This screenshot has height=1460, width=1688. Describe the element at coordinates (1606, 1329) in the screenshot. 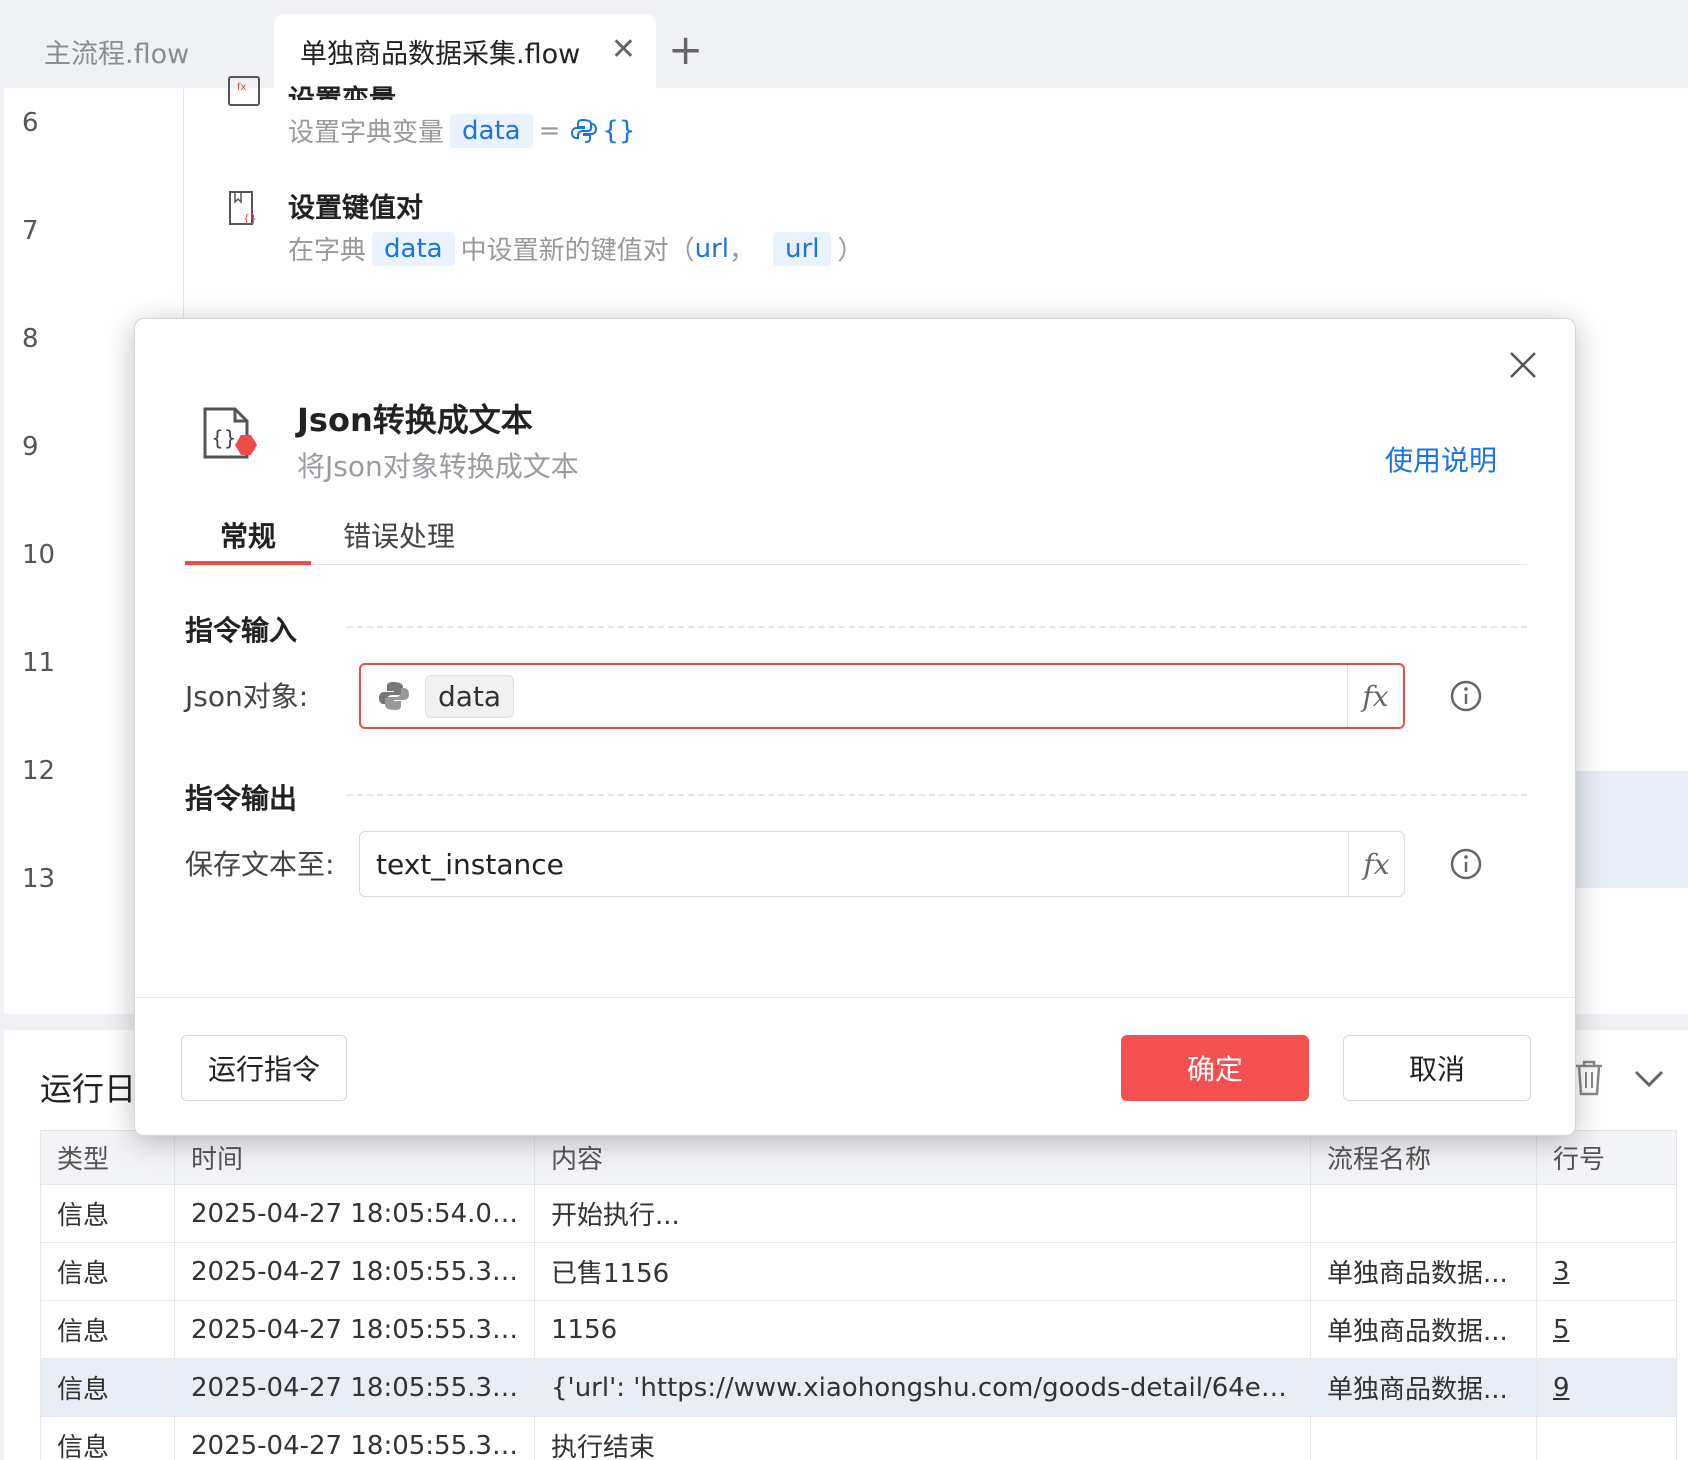

I see `cell-line: 5` at that location.